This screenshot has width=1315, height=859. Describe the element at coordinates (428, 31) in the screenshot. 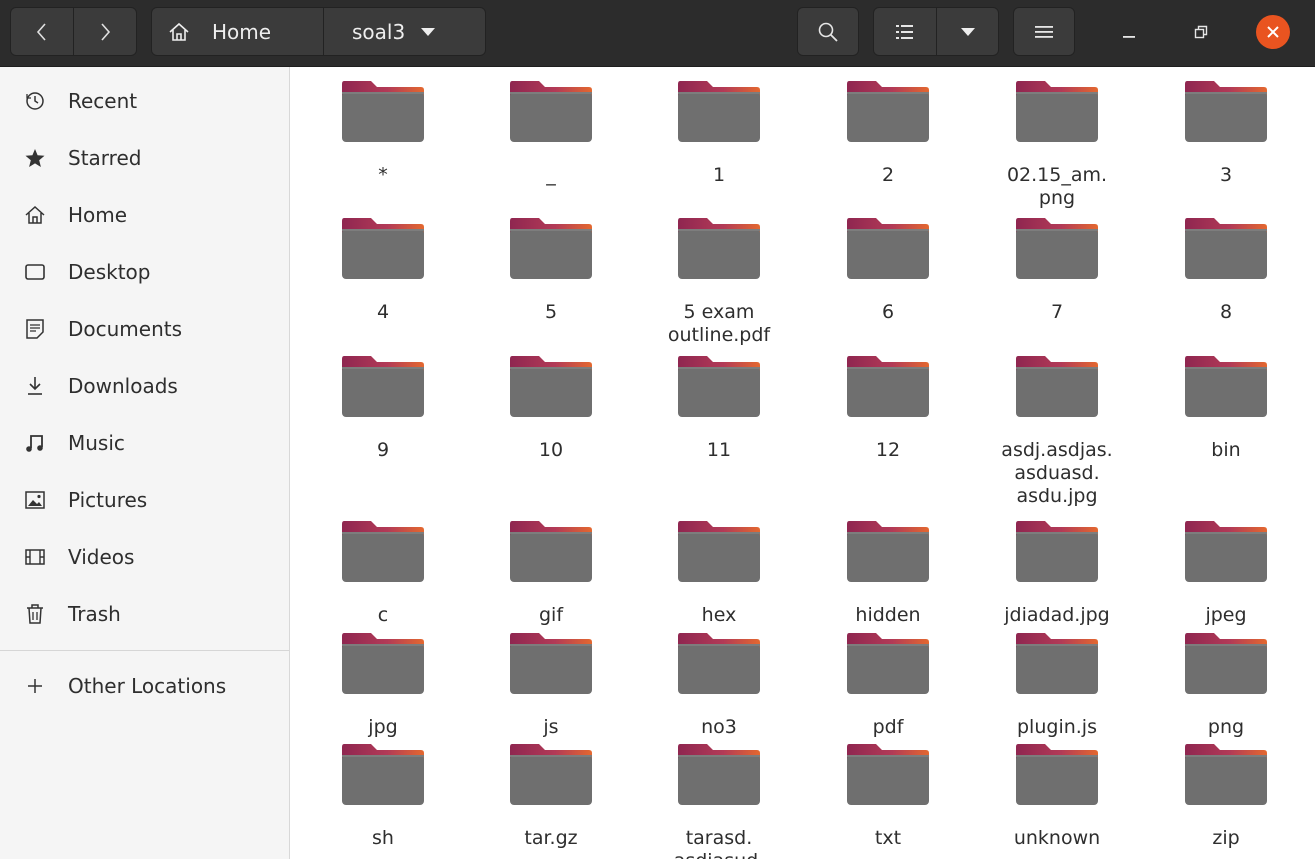

I see `caret-down-icon` at that location.